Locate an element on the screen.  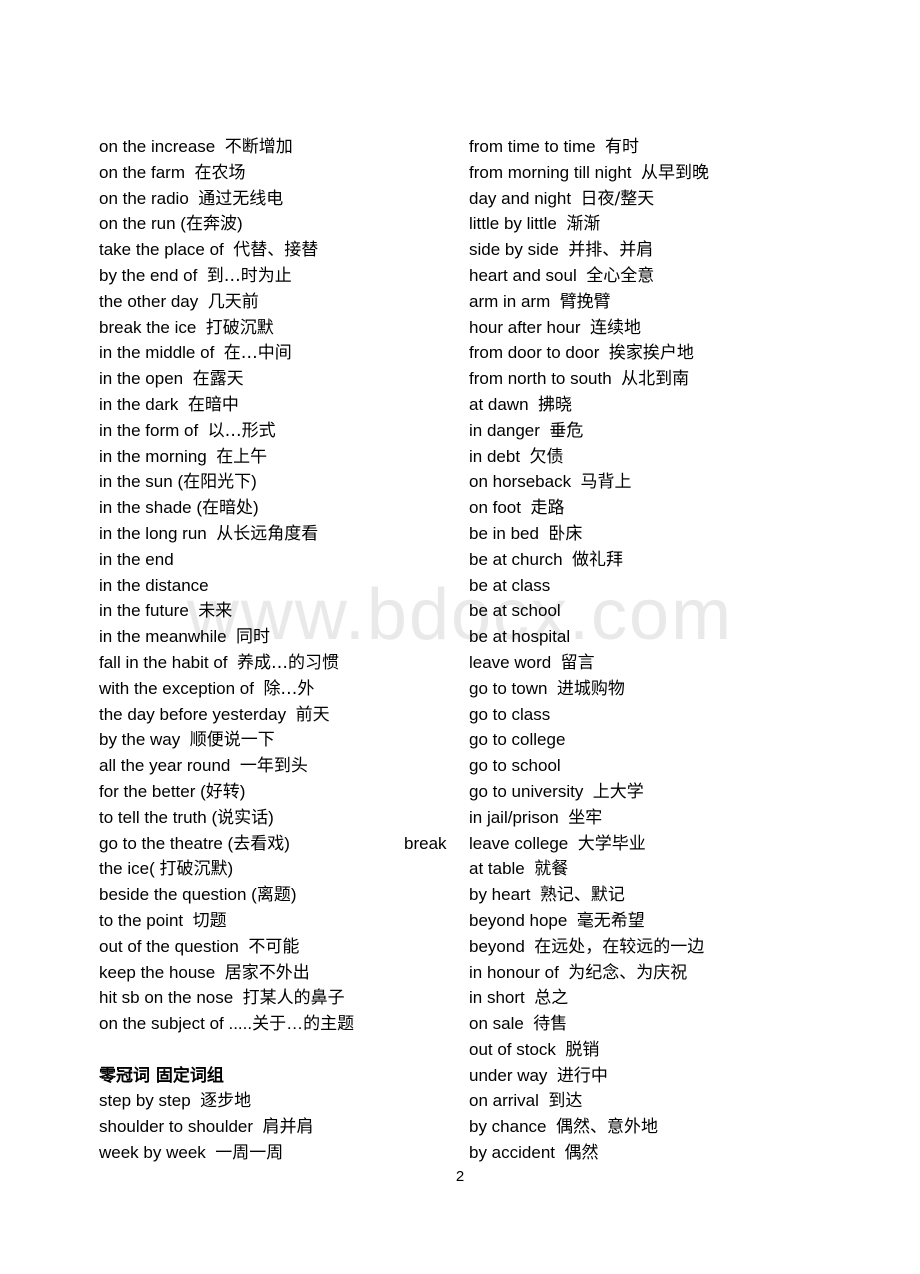
phrase-line: hour after hour 连续地 is located at coordinates (649, 328).